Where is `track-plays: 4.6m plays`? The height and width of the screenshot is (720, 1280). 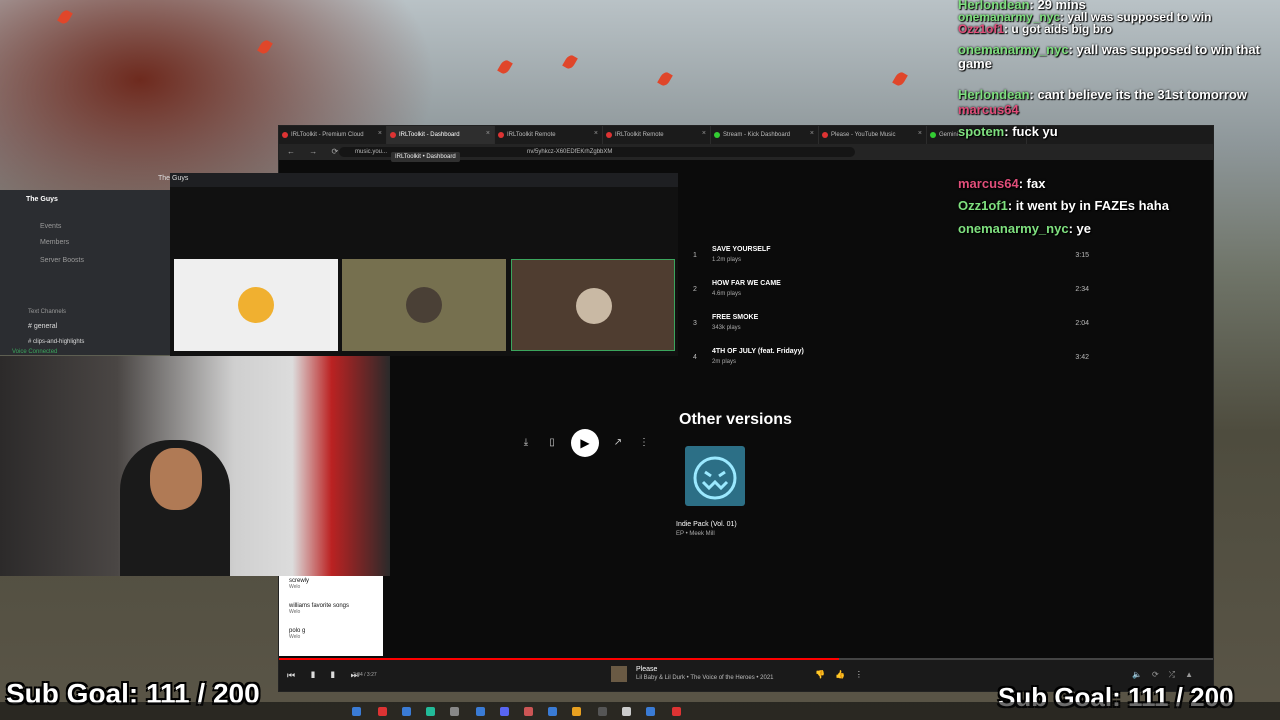 track-plays: 4.6m plays is located at coordinates (727, 294).